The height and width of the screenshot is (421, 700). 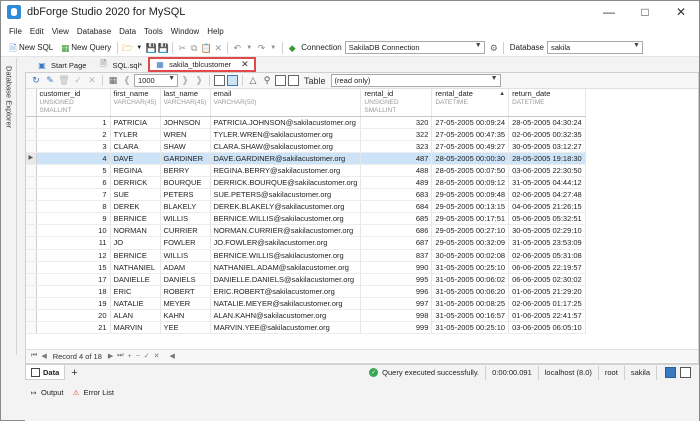 I want to click on undo-icon: ↶, so click(x=237, y=48).